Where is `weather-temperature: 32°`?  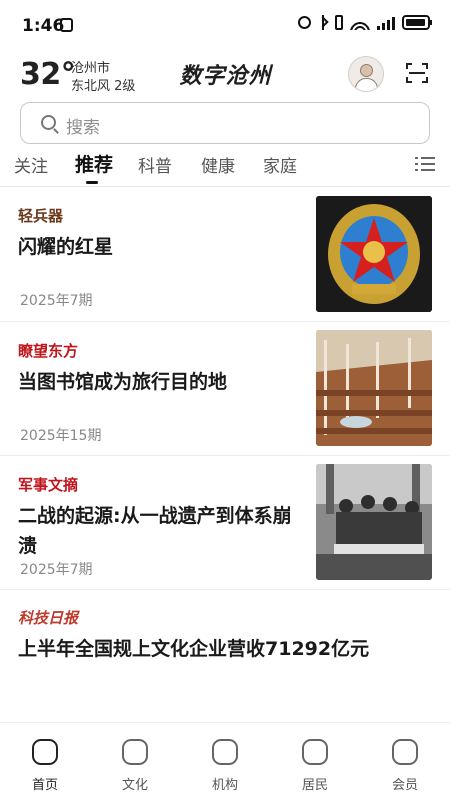 weather-temperature: 32° is located at coordinates (48, 74).